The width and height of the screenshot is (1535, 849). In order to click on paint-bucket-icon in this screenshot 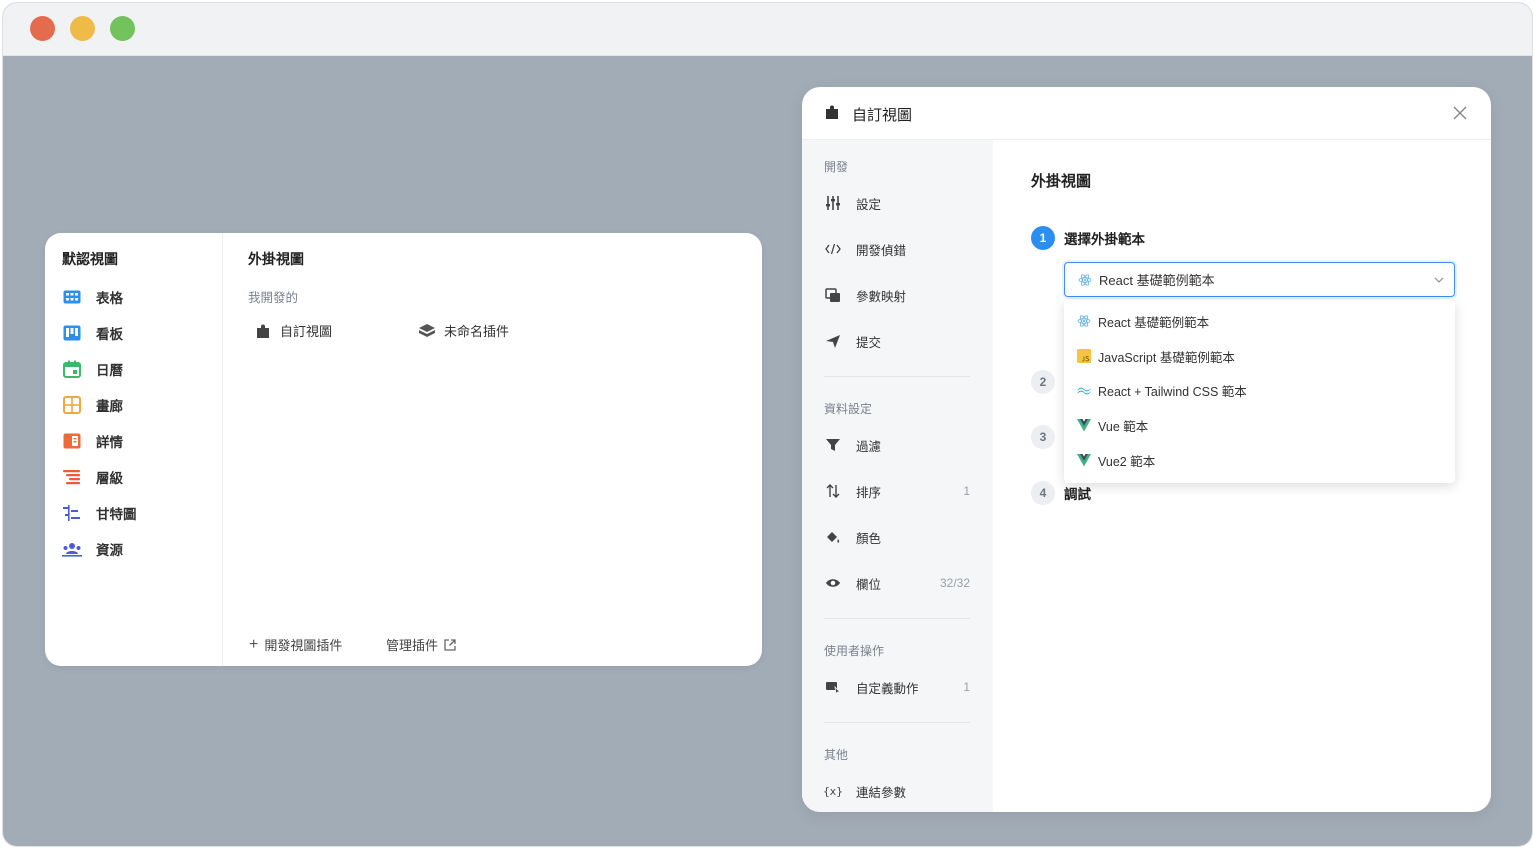, I will do `click(833, 537)`.